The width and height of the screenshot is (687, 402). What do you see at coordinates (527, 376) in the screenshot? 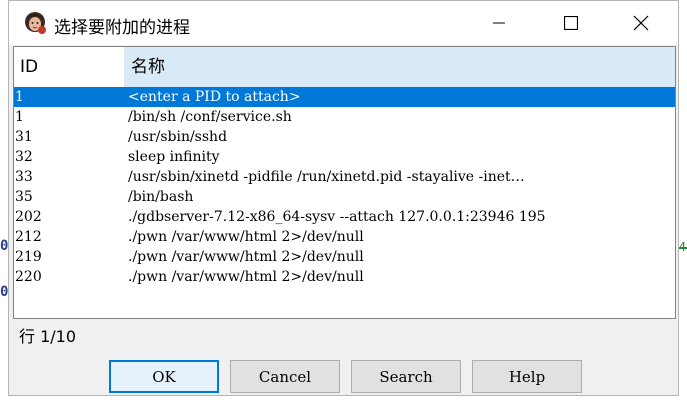
I see `help-button: Help` at bounding box center [527, 376].